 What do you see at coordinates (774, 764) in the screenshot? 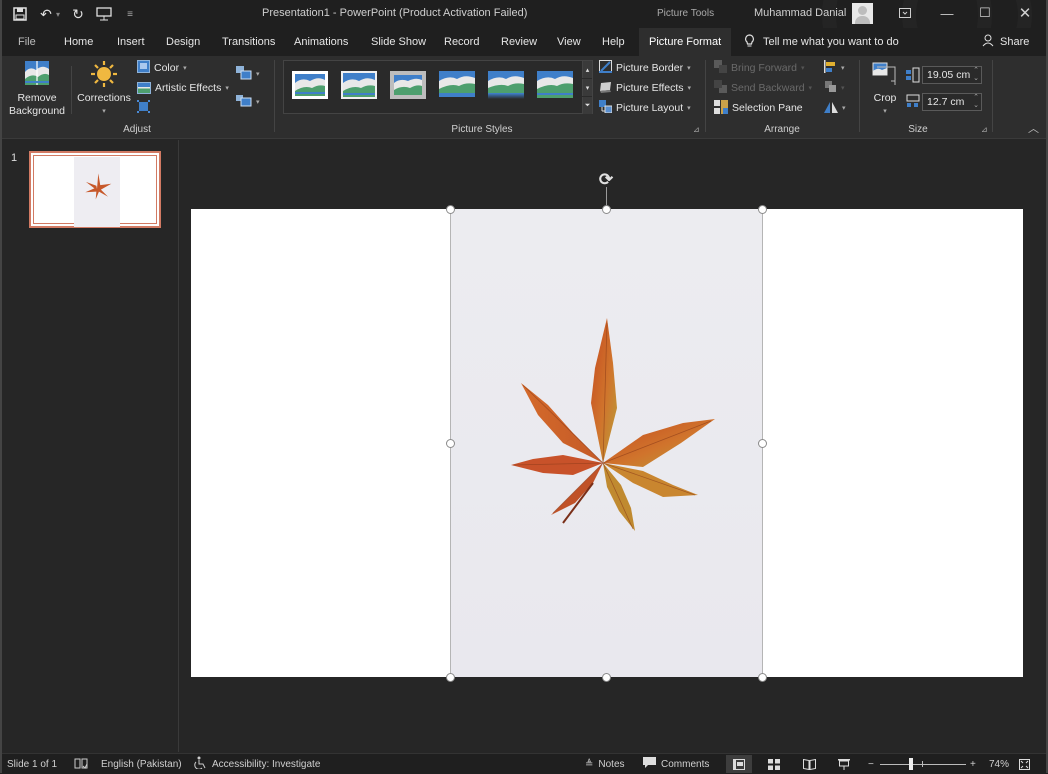
I see `slide-sorter-view-button` at bounding box center [774, 764].